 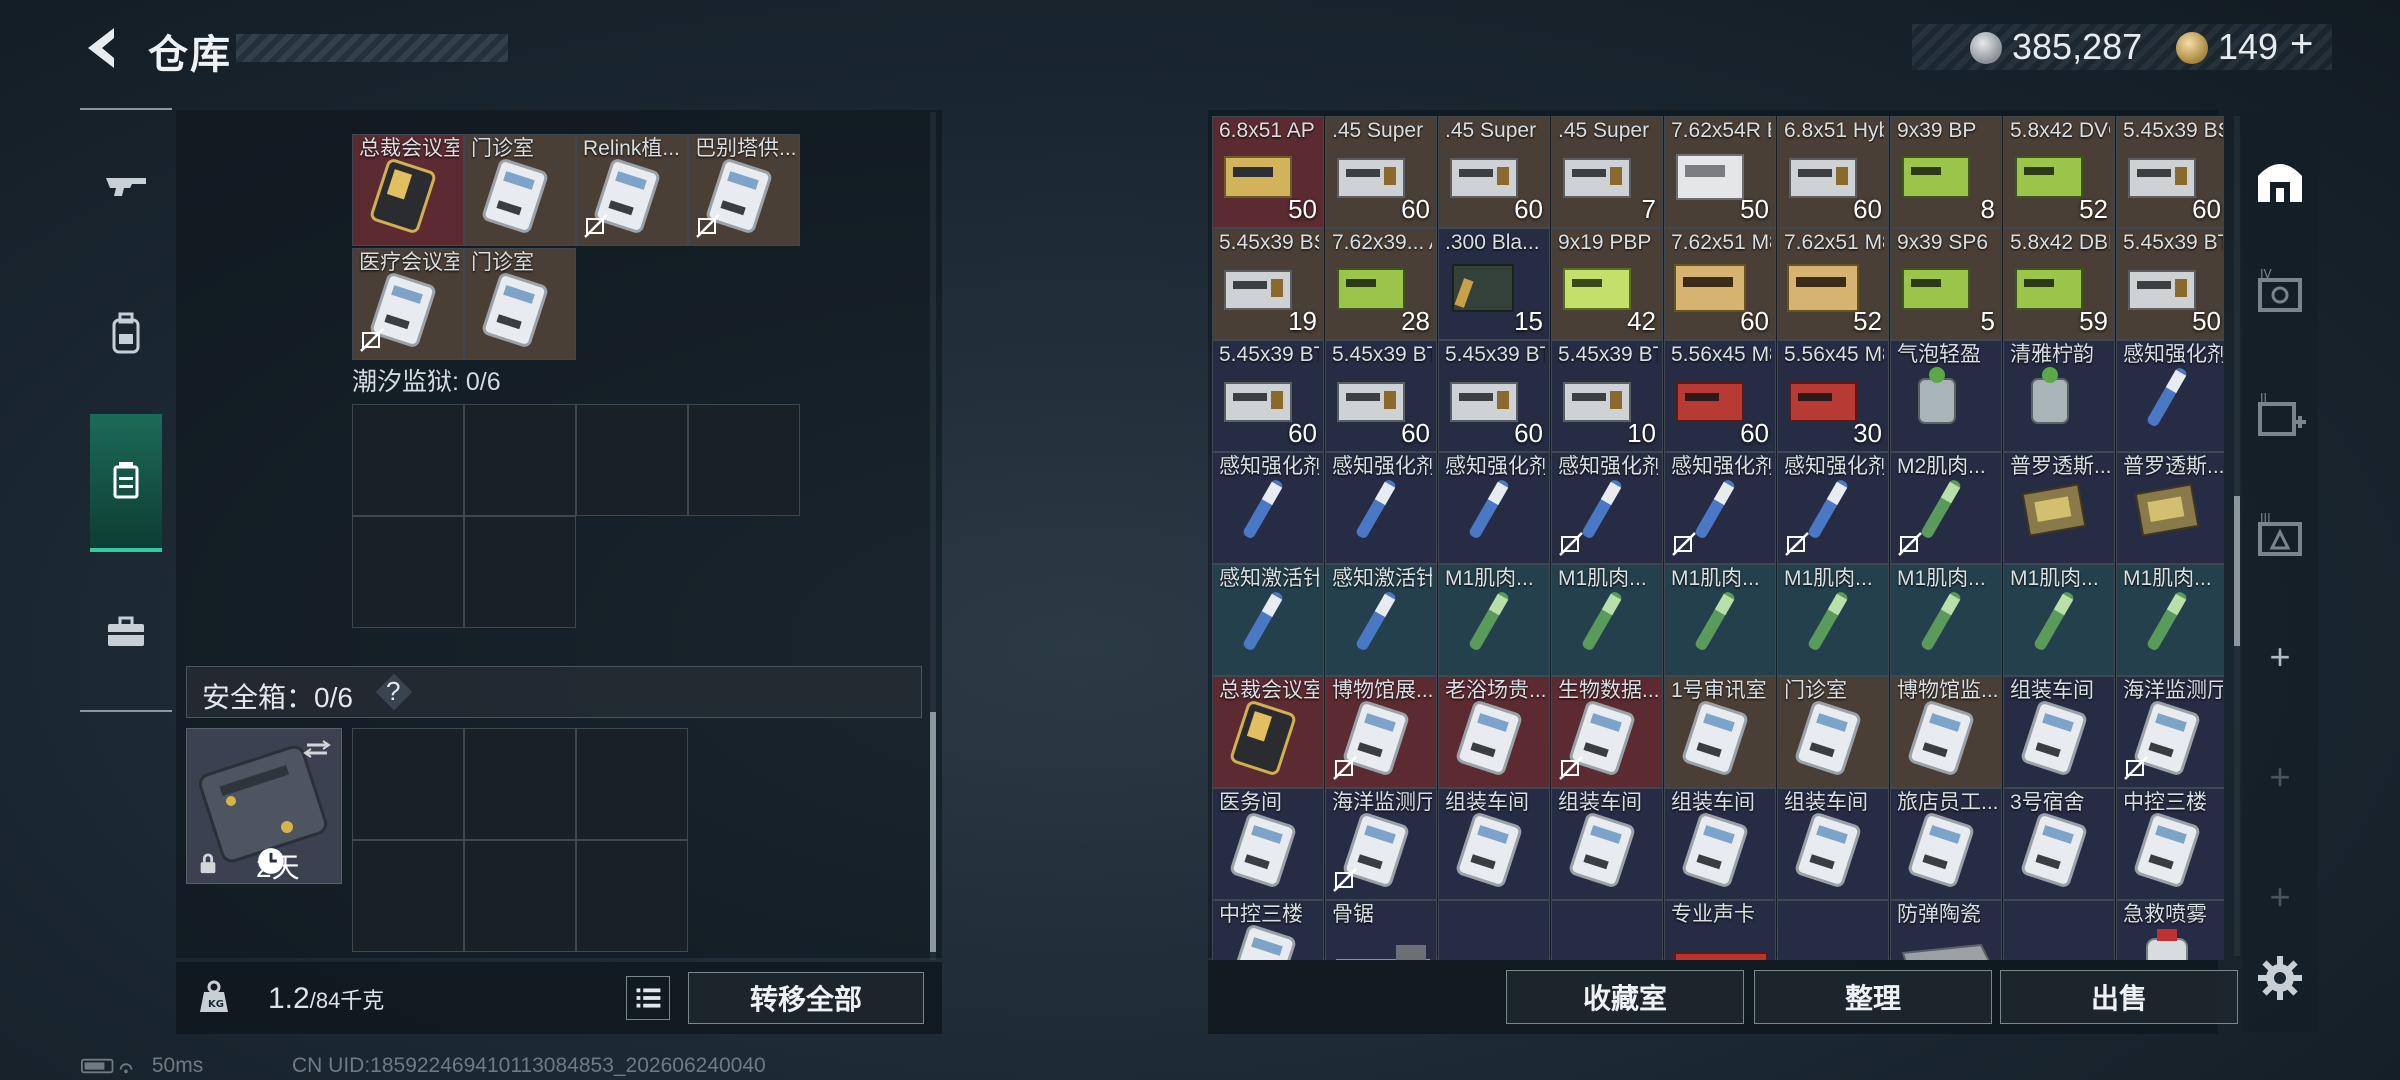 What do you see at coordinates (933, 536) in the screenshot?
I see `left-scrollbar` at bounding box center [933, 536].